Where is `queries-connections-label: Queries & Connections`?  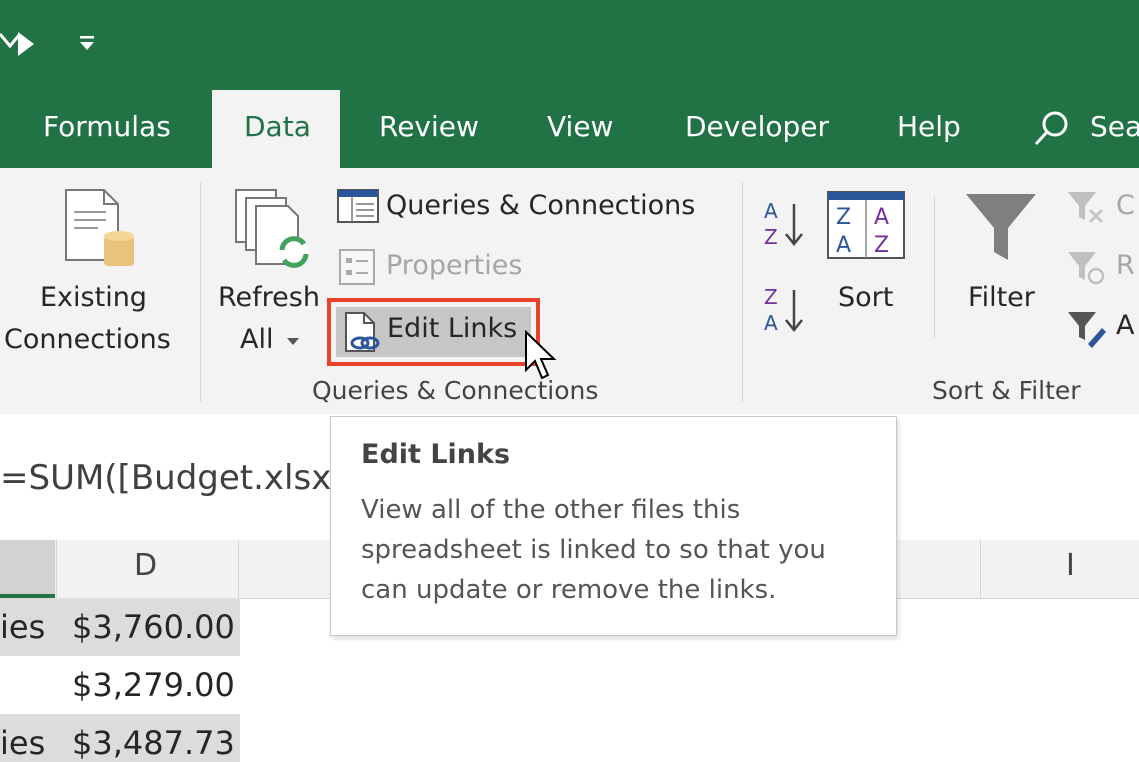 queries-connections-label: Queries & Connections is located at coordinates (541, 205).